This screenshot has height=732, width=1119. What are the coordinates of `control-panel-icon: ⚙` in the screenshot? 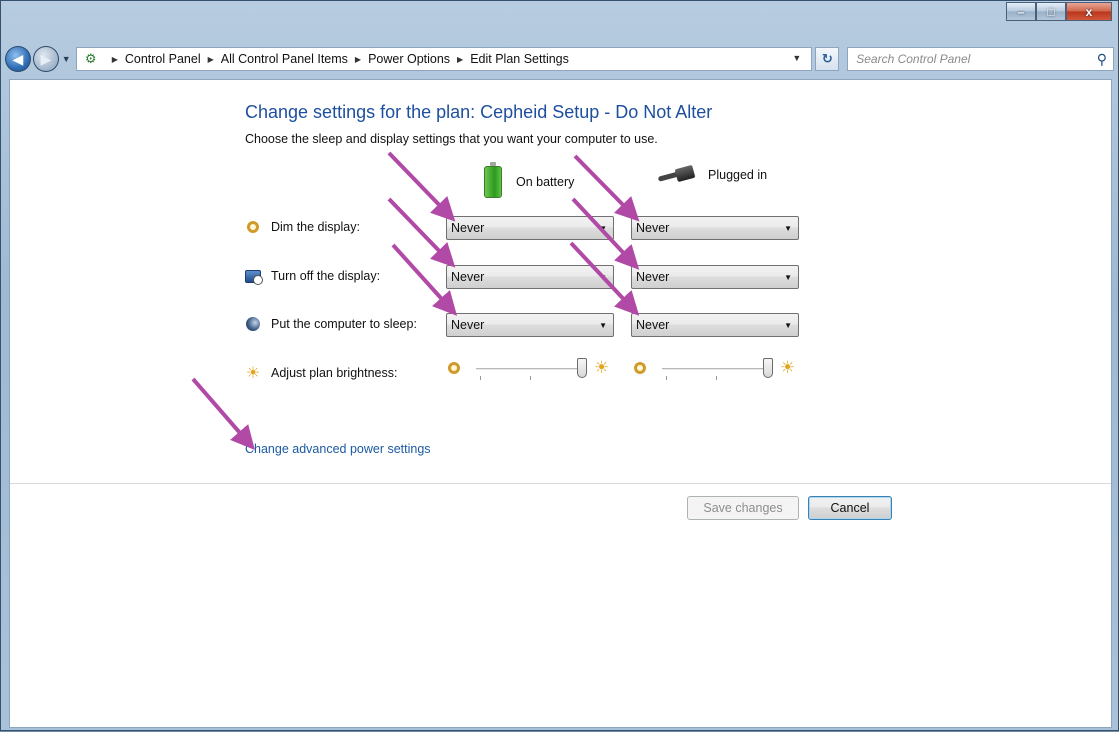 It's located at (90, 58).